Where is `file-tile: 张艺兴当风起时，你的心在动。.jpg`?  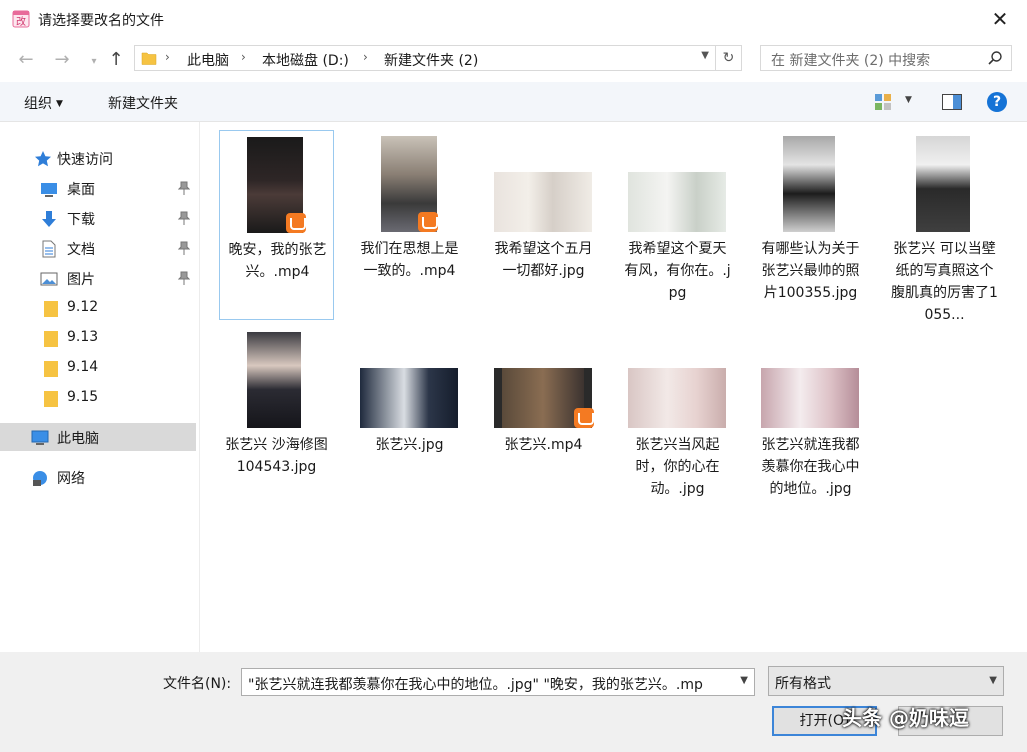
file-tile: 张艺兴当风起时，你的心在动。.jpg is located at coordinates (677, 421).